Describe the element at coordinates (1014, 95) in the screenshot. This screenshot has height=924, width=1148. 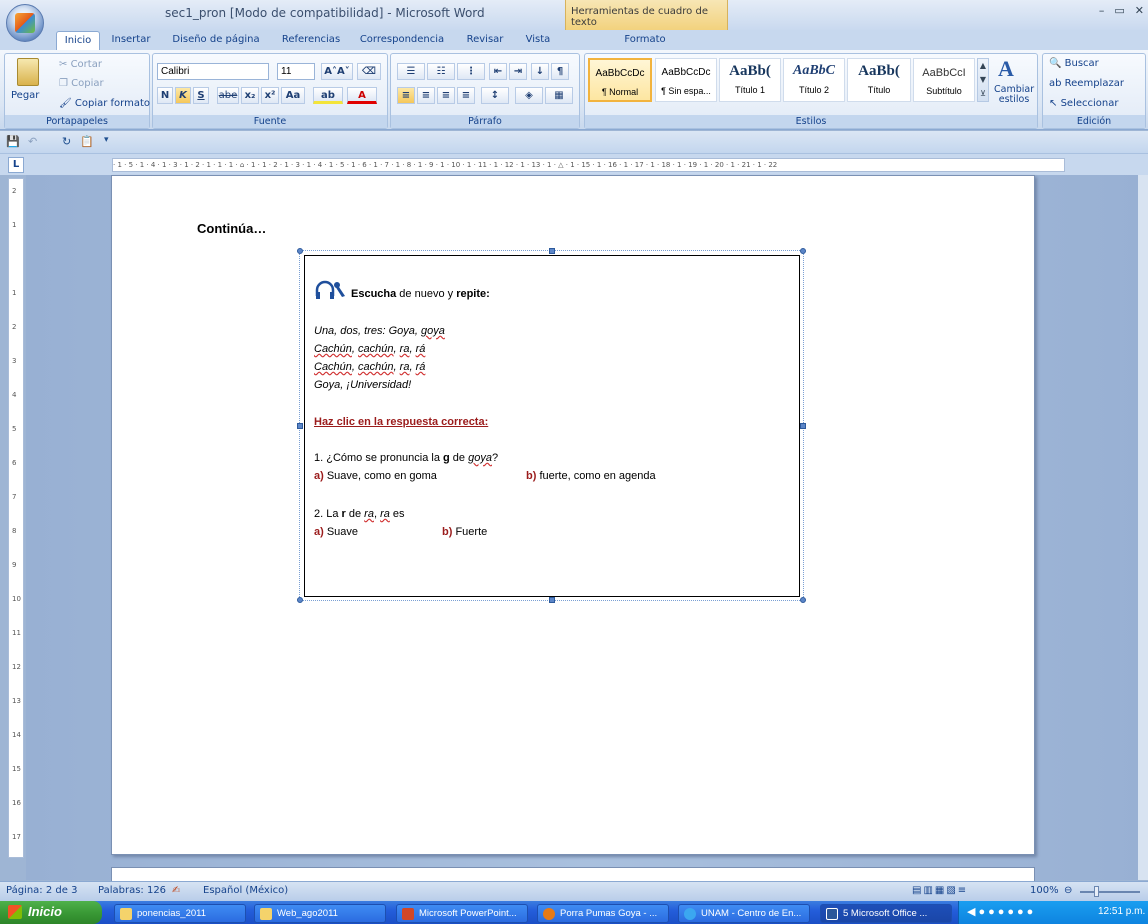
I see `change-styles-button: Cambiar estilos` at that location.